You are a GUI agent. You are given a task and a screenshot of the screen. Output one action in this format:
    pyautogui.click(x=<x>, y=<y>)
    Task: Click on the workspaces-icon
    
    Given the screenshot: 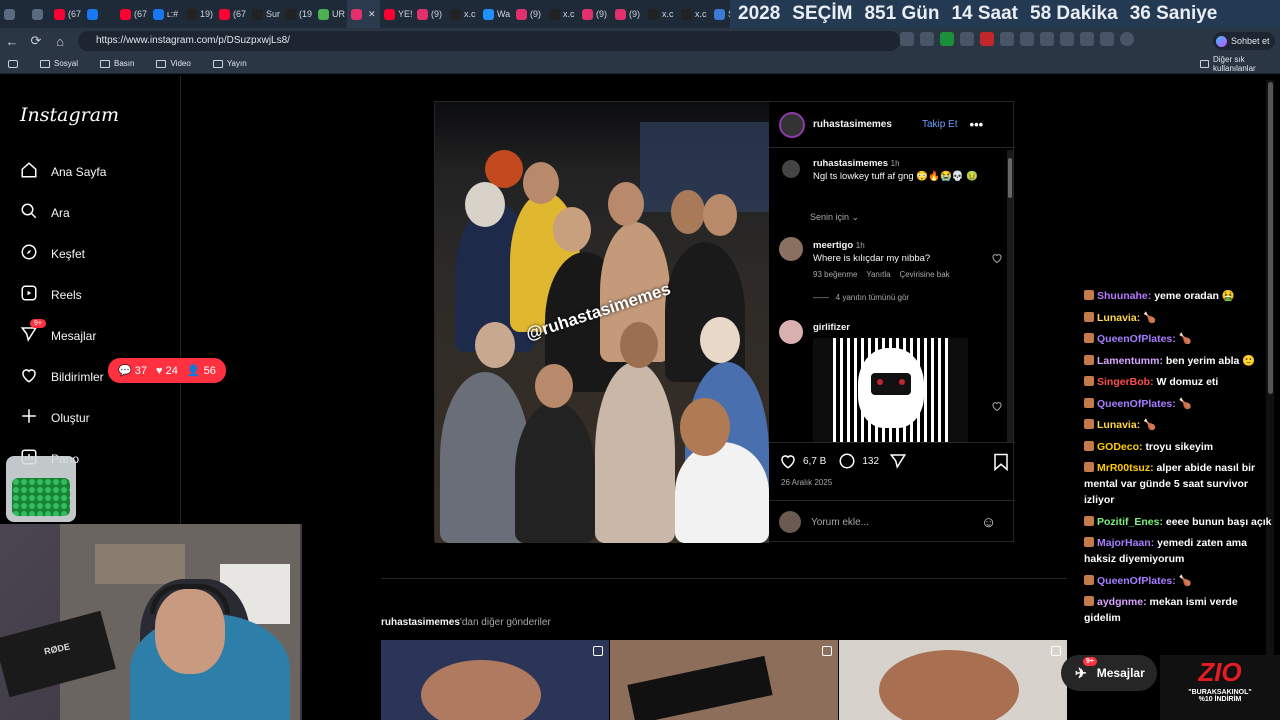 What is the action you would take?
    pyautogui.click(x=9, y=14)
    